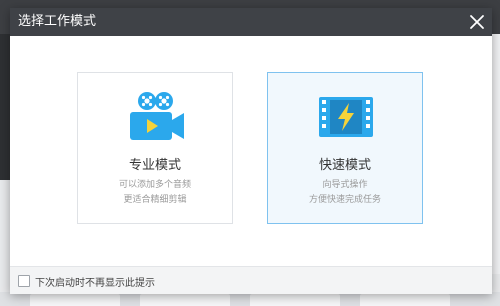  Describe the element at coordinates (346, 117) in the screenshot. I see `film-lightning-icon` at that location.